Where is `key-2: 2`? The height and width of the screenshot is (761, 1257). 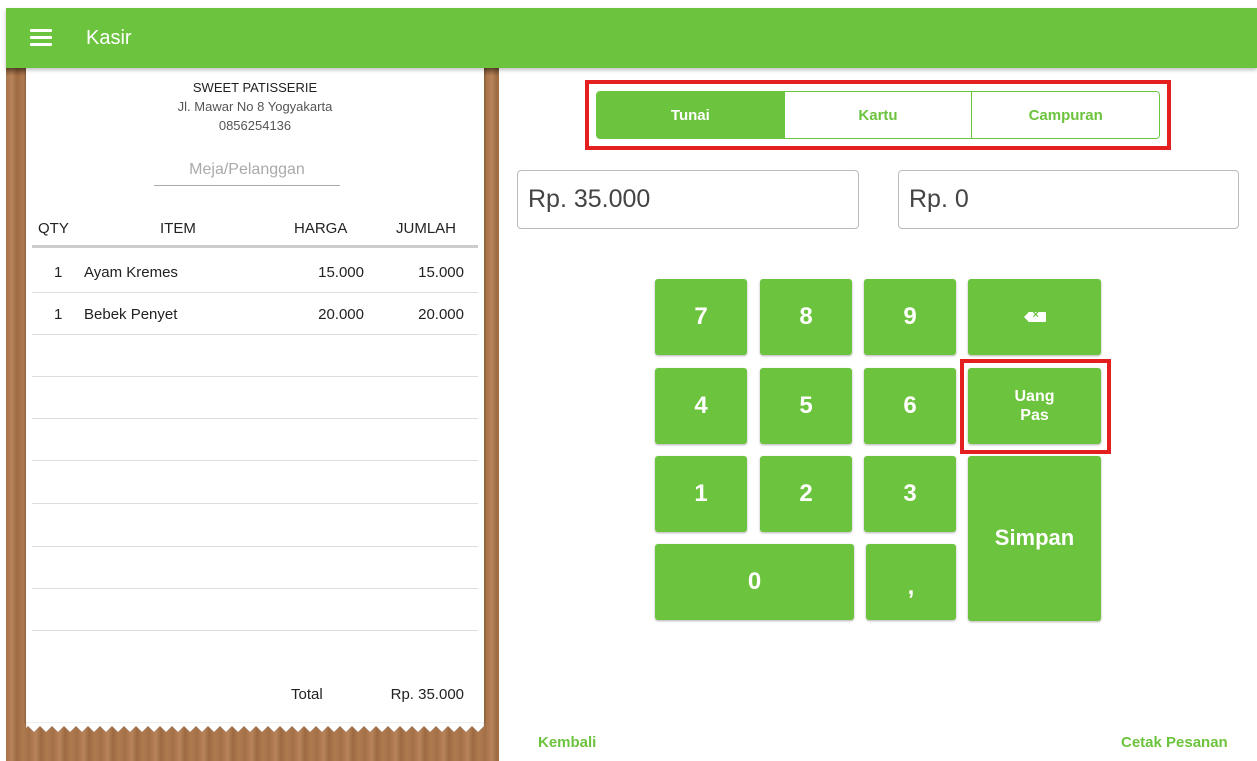
key-2: 2 is located at coordinates (806, 494).